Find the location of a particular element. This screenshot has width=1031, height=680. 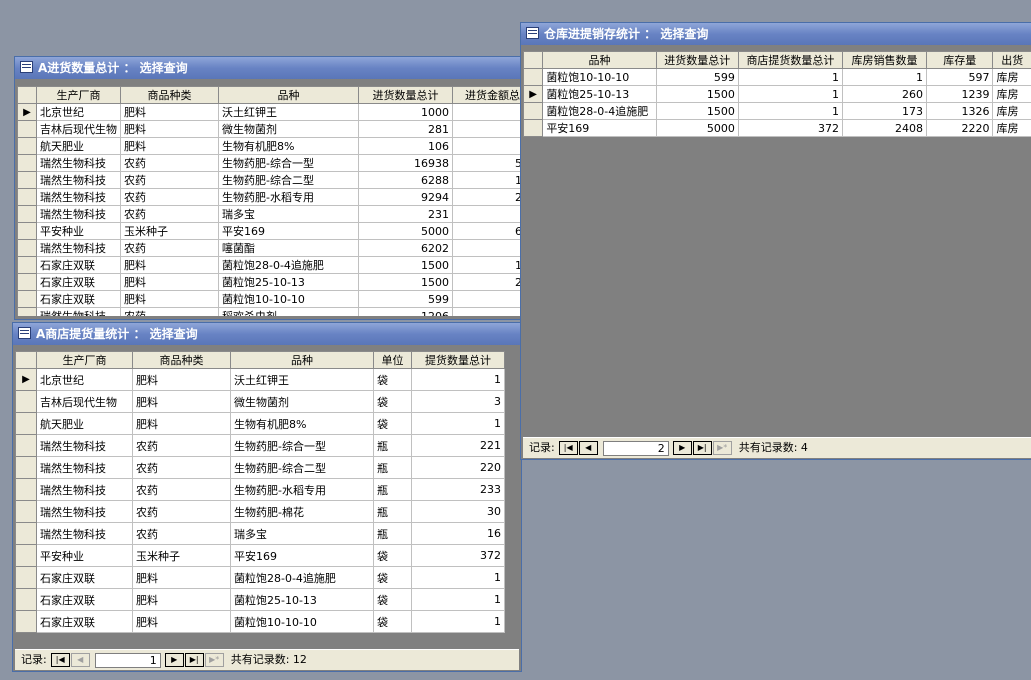

table-cell: 372 is located at coordinates (790, 128).